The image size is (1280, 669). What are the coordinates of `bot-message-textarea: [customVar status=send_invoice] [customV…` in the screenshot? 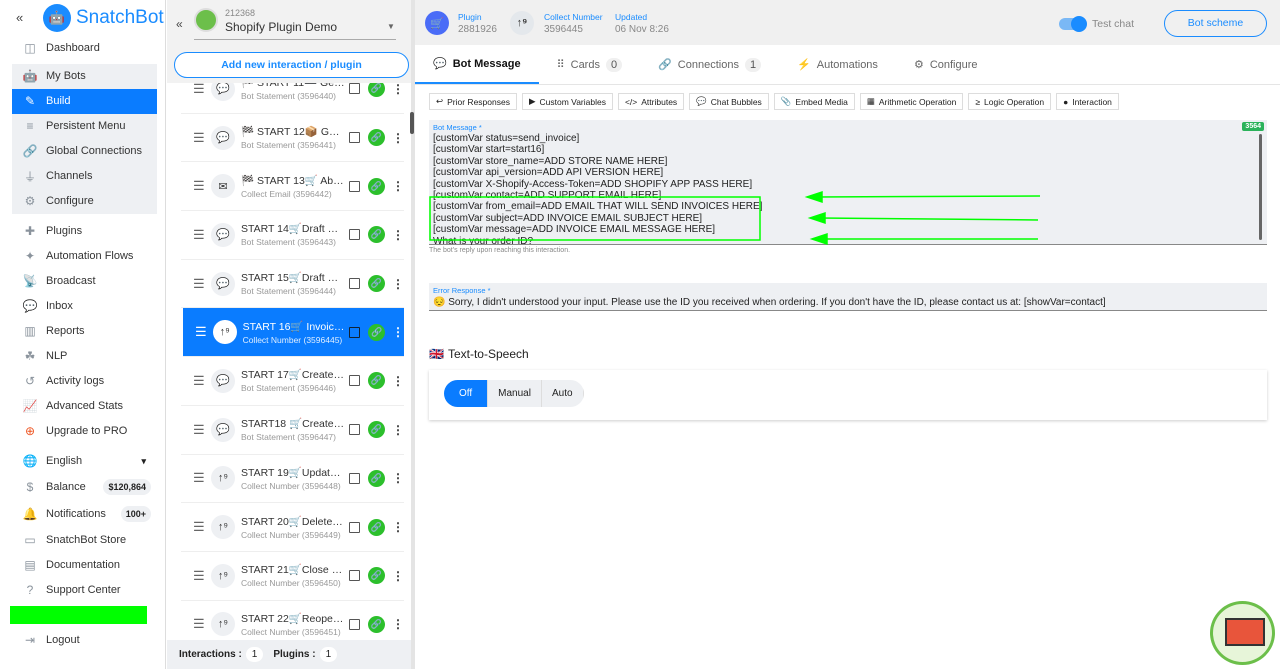 It's located at (848, 188).